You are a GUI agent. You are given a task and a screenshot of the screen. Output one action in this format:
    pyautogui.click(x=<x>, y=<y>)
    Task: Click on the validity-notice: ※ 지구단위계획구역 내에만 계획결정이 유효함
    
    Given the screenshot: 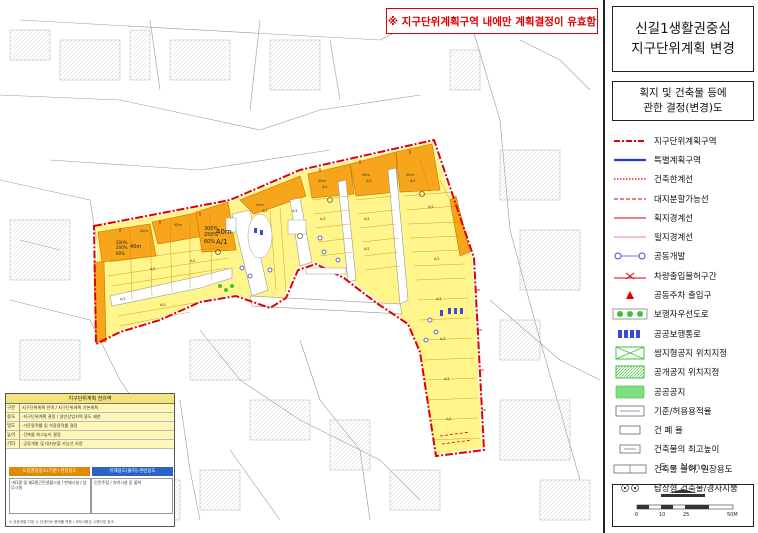 What is the action you would take?
    pyautogui.click(x=492, y=21)
    